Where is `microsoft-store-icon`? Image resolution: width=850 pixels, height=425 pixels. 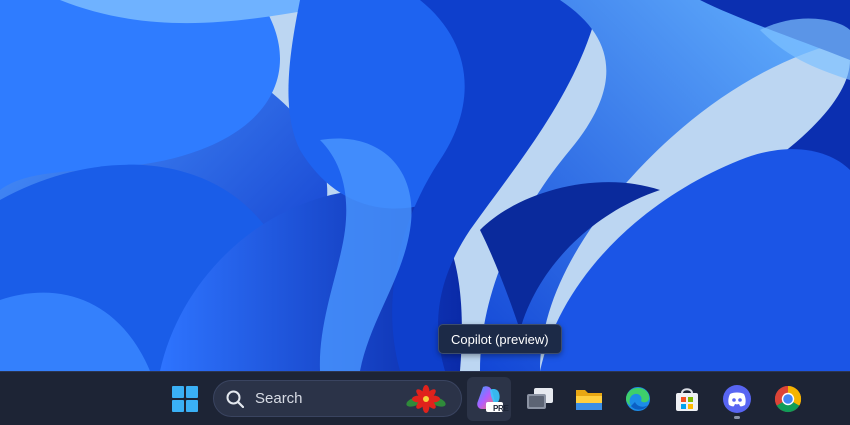 microsoft-store-icon is located at coordinates (687, 399).